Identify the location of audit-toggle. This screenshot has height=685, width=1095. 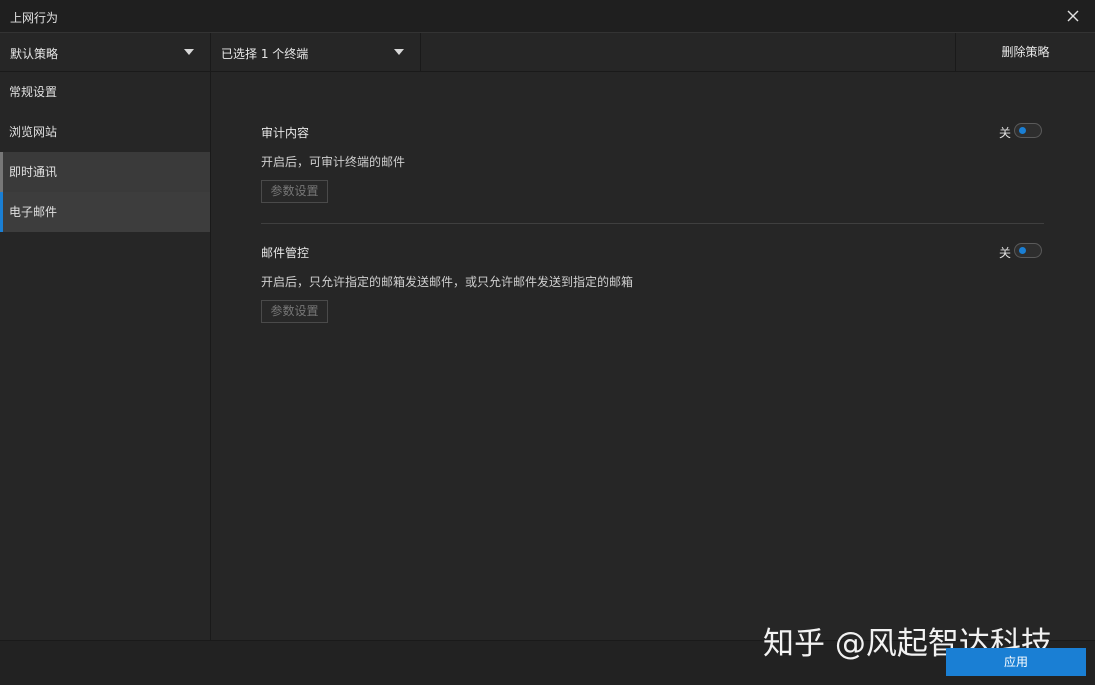
(1028, 130).